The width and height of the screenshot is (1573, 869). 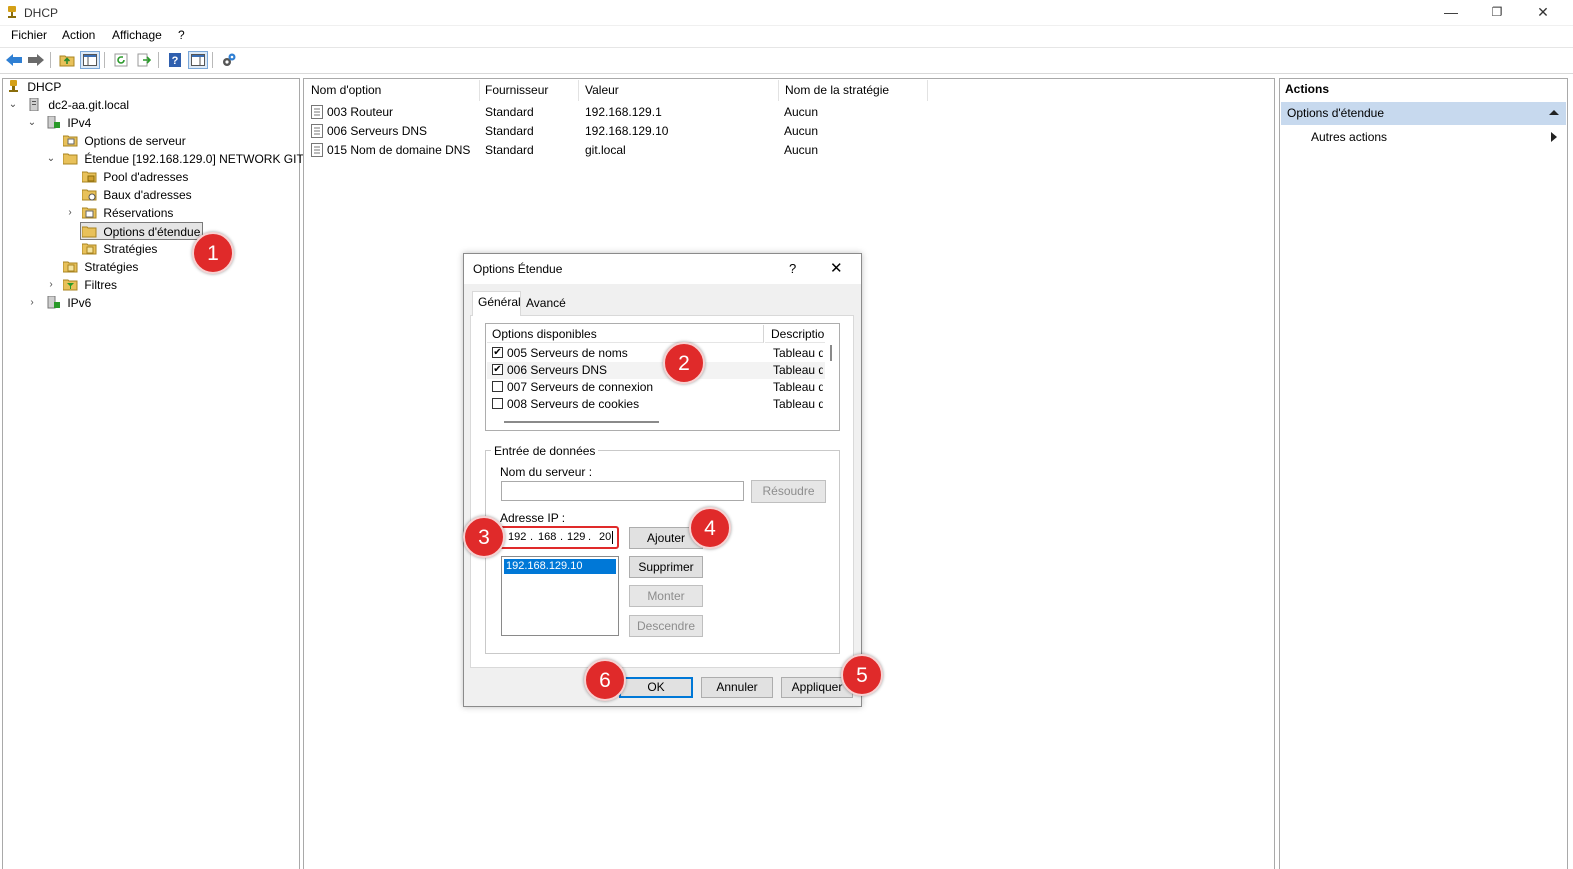 What do you see at coordinates (12, 12) in the screenshot?
I see `dhcp-app-icon` at bounding box center [12, 12].